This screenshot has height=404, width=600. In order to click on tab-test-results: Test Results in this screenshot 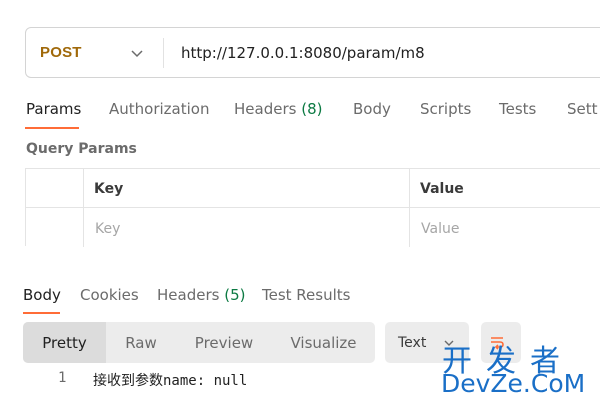, I will do `click(306, 295)`.